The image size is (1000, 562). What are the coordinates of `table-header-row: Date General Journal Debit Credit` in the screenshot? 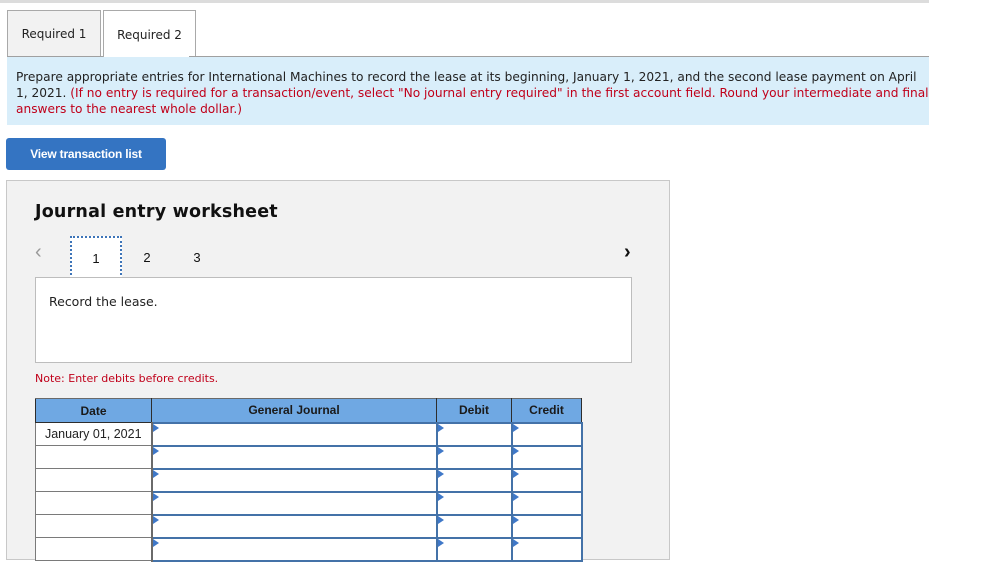 It's located at (308, 410).